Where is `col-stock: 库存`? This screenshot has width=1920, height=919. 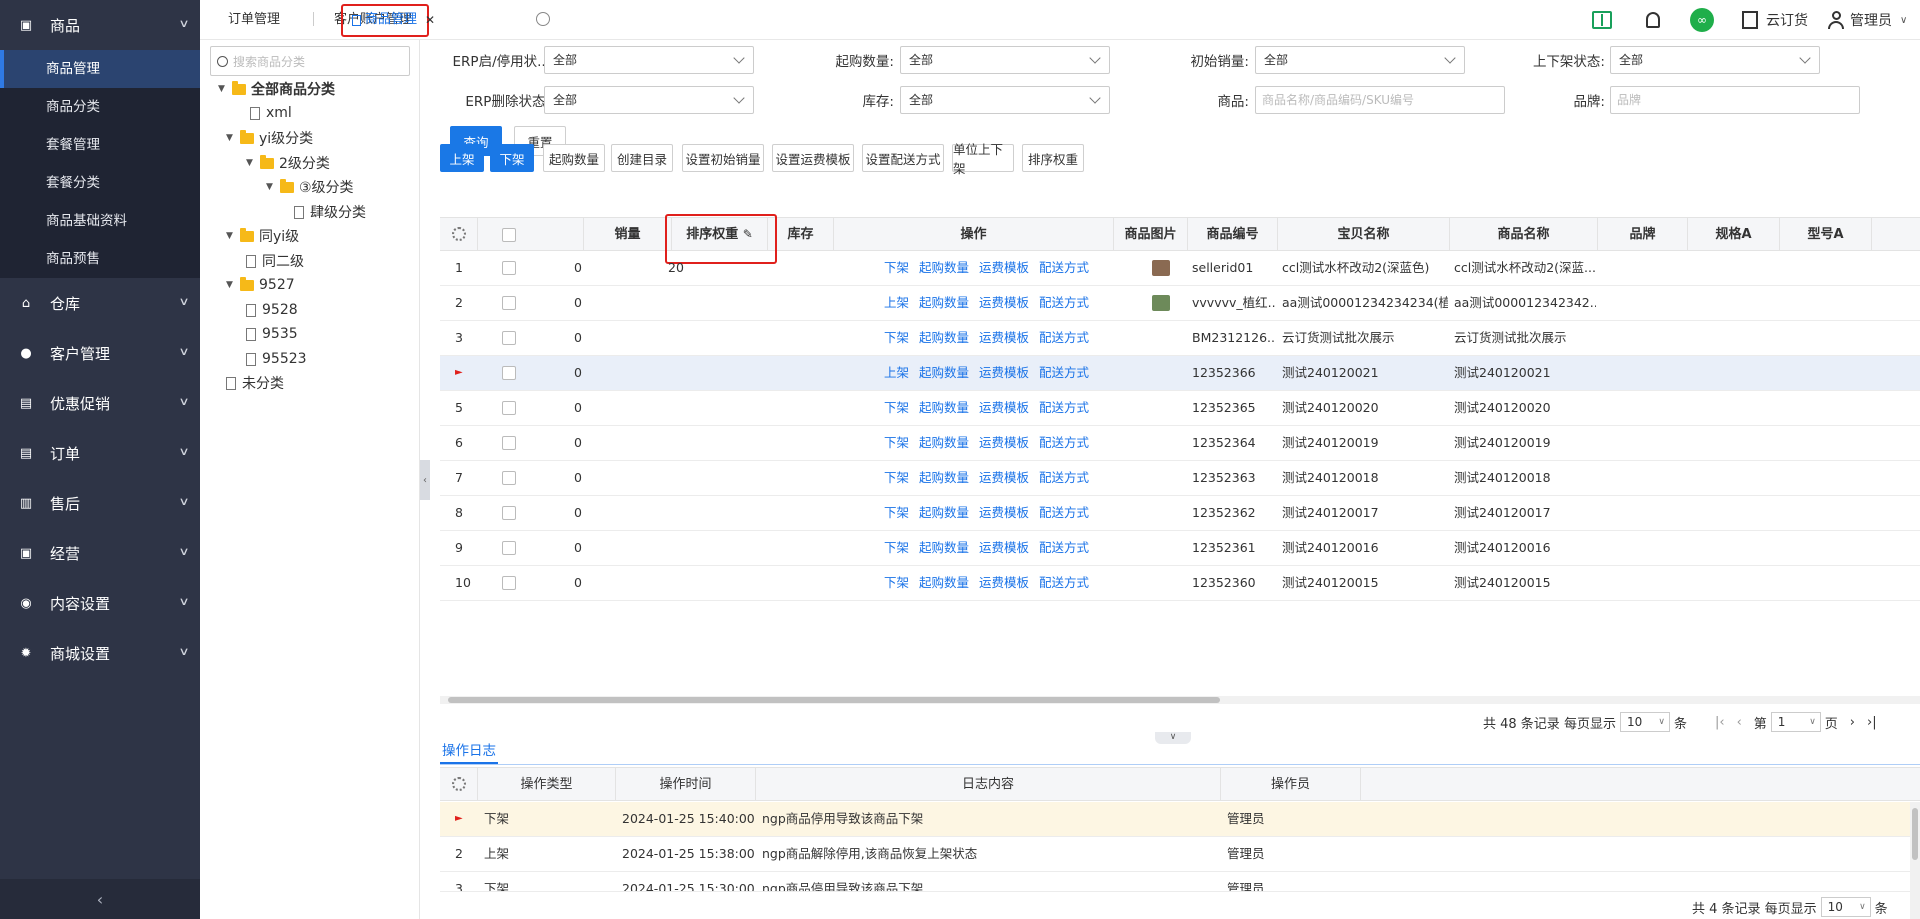 col-stock: 库存 is located at coordinates (801, 234).